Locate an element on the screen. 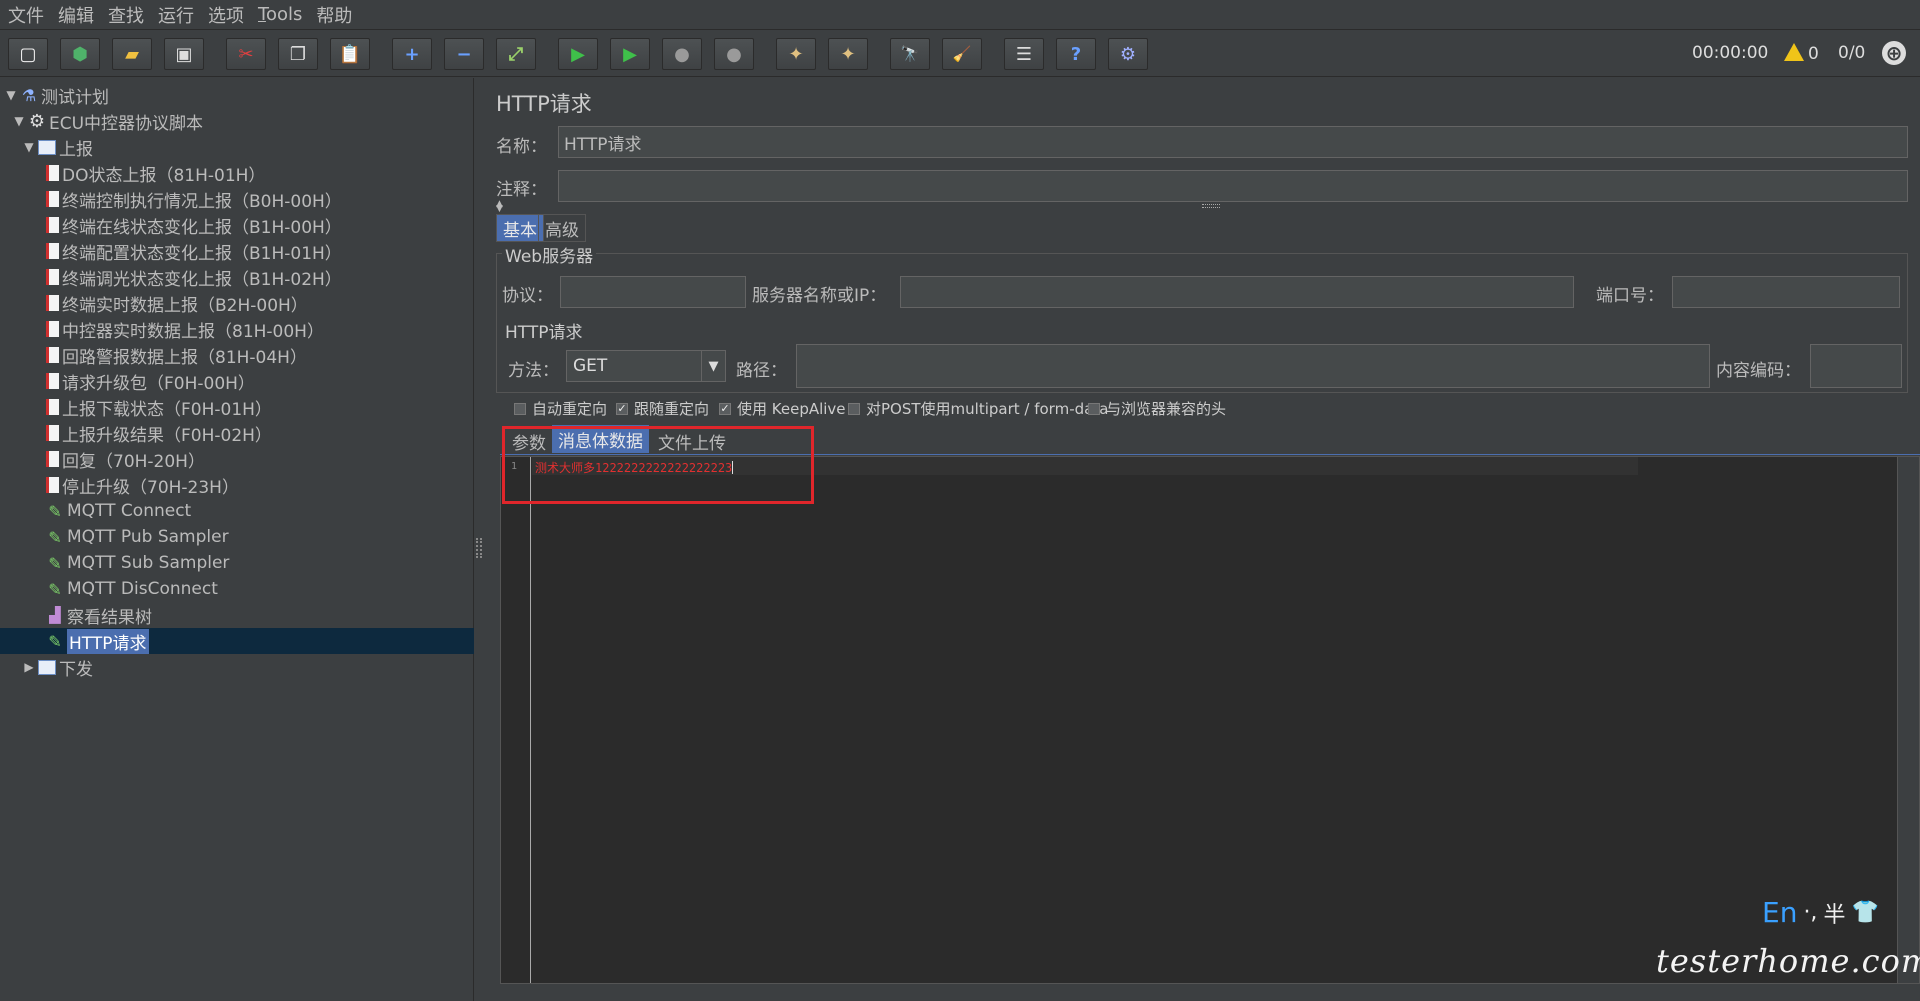 This screenshot has width=1920, height=1001. tree-item: 上报升级结果（F0H-02H） is located at coordinates (237, 433).